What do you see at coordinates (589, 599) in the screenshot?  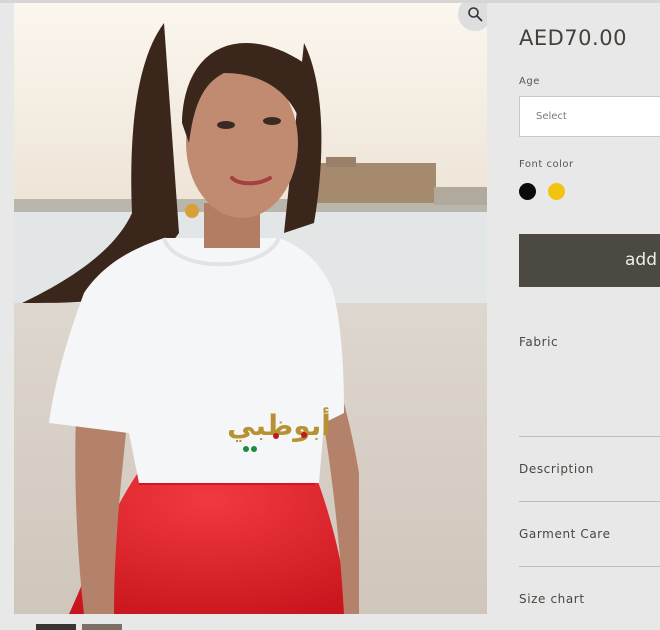 I see `accordion-size-chart: Size chart` at bounding box center [589, 599].